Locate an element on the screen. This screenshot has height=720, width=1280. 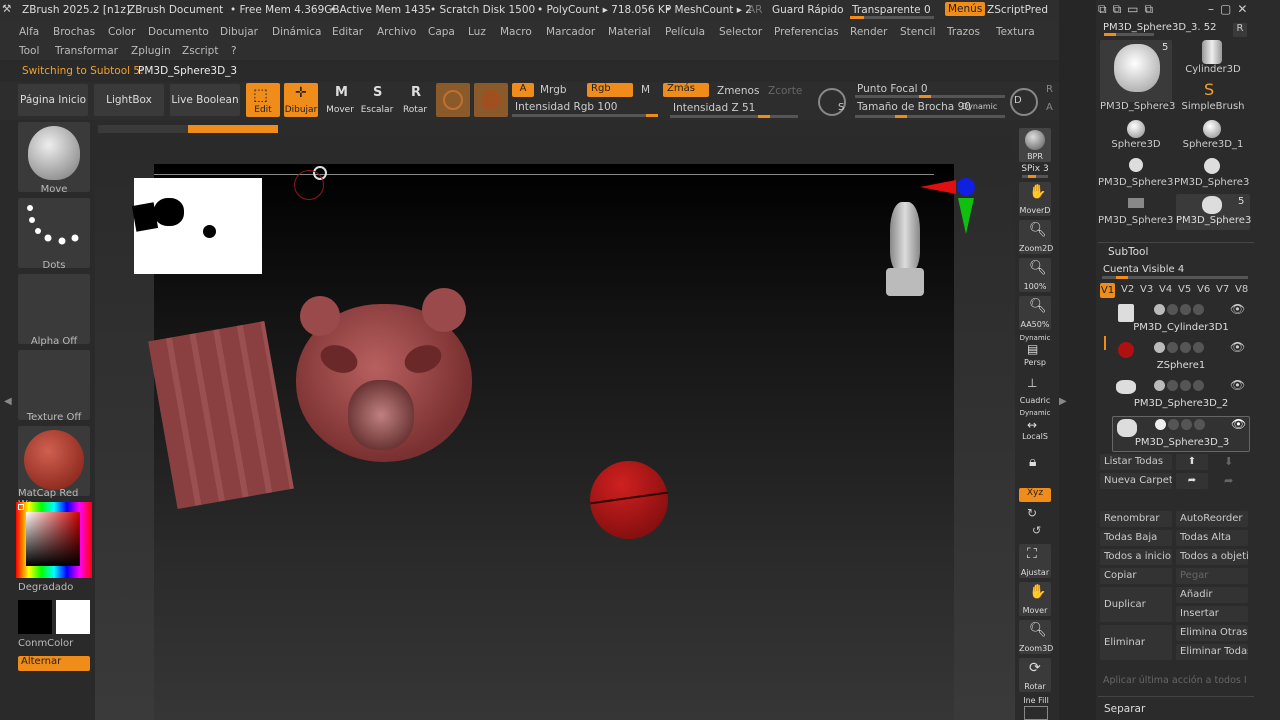
material-thumbnail is located at coordinates (54, 461).